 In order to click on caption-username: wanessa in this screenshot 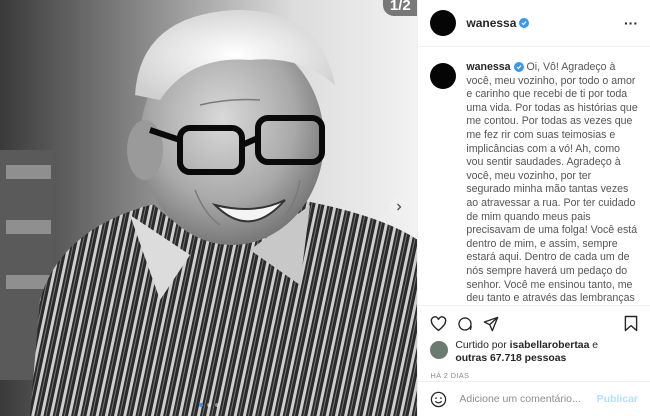, I will do `click(488, 67)`.